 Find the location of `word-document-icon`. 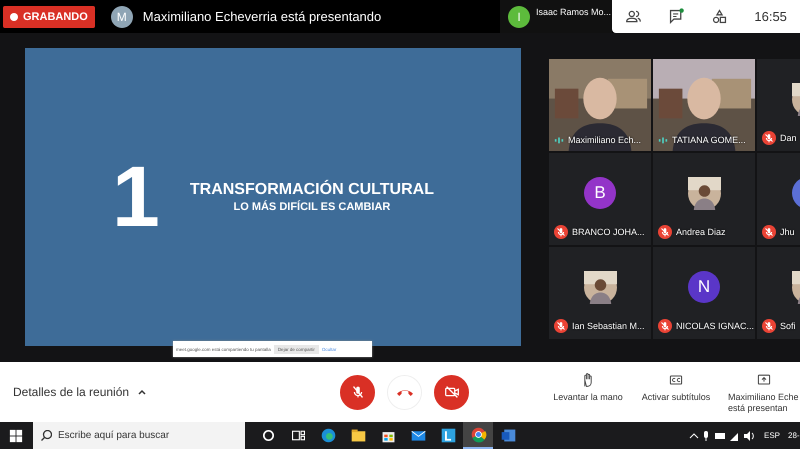

word-document-icon is located at coordinates (508, 435).